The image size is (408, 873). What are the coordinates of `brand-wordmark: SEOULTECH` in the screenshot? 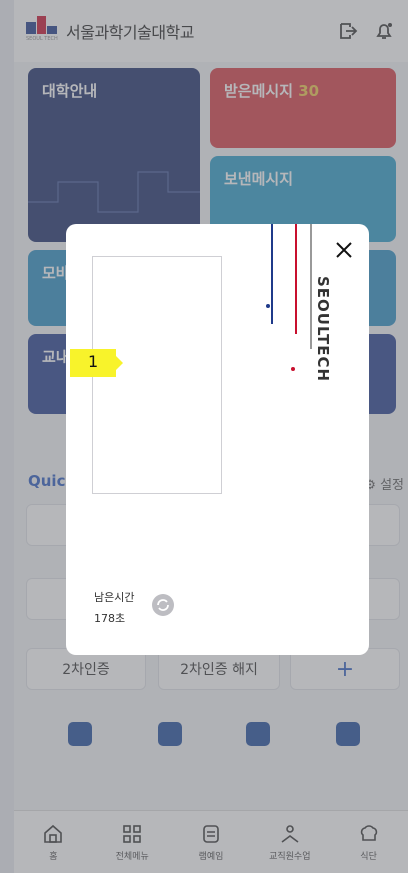 It's located at (323, 329).